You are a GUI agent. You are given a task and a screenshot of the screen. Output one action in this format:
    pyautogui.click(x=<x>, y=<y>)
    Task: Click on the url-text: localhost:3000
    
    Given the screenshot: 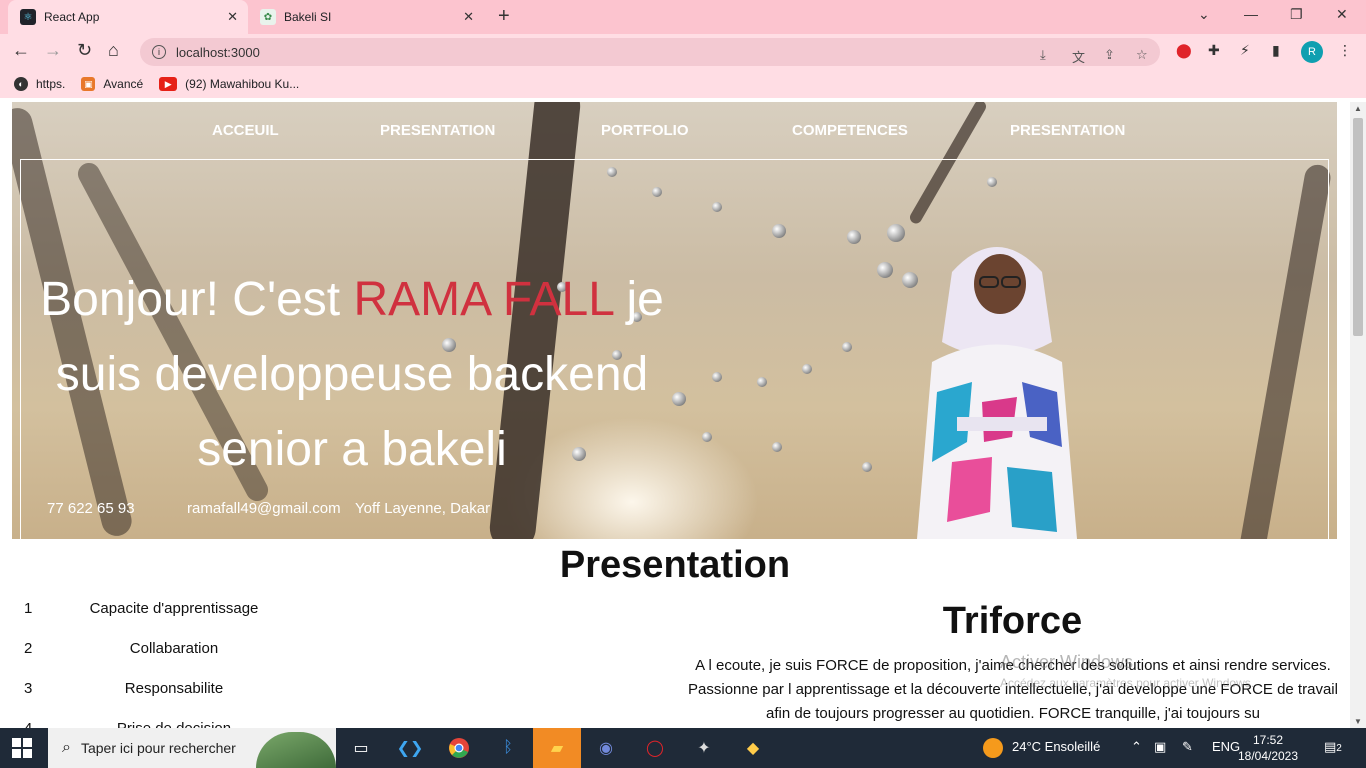 What is the action you would take?
    pyautogui.click(x=218, y=52)
    